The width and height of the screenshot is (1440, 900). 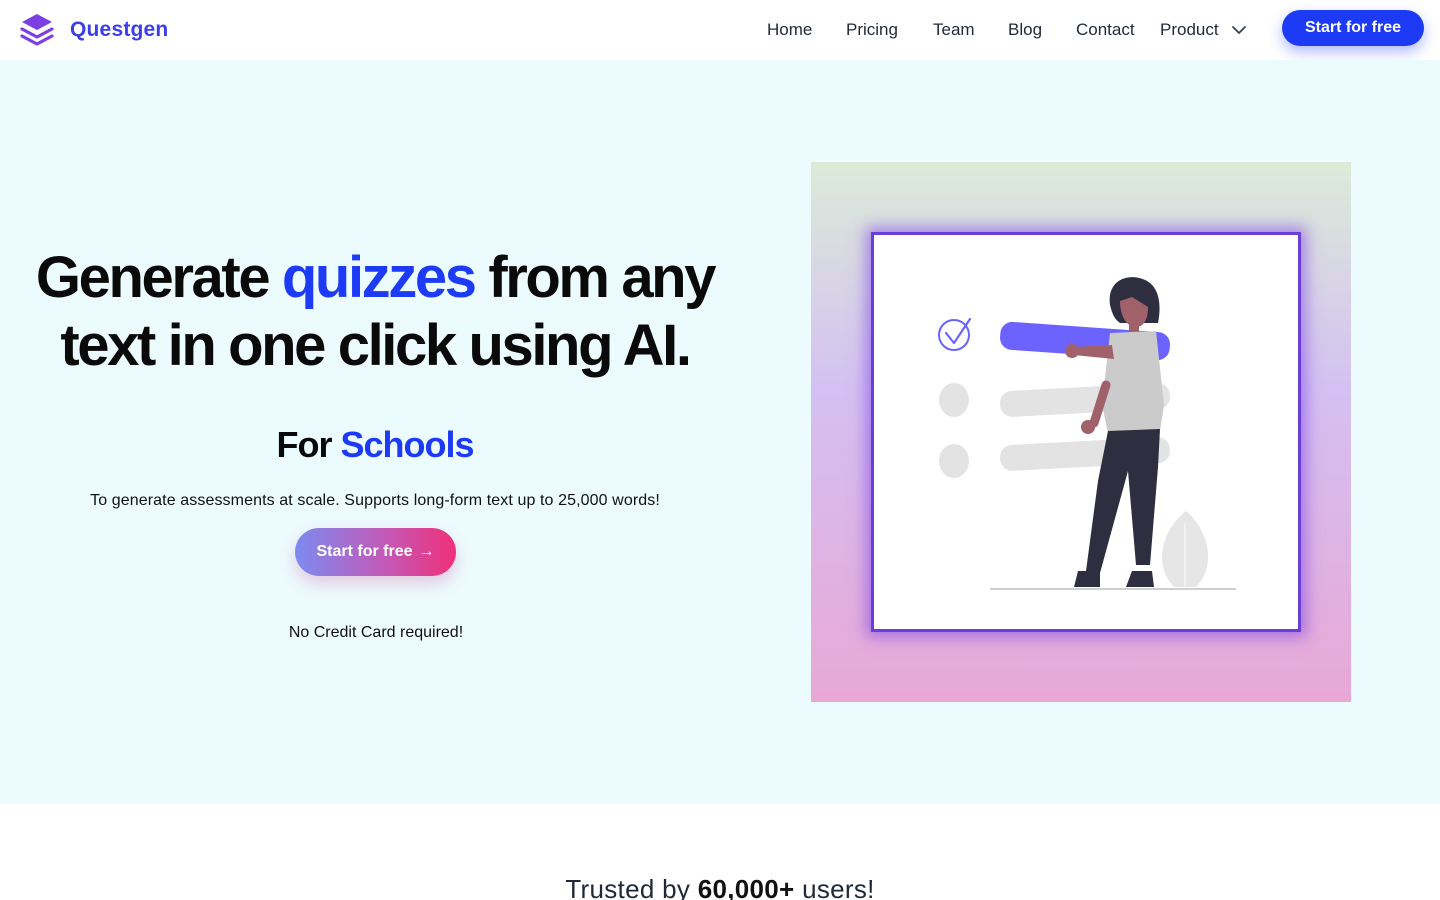 I want to click on nav-product-dropdown: Product, so click(x=1203, y=30).